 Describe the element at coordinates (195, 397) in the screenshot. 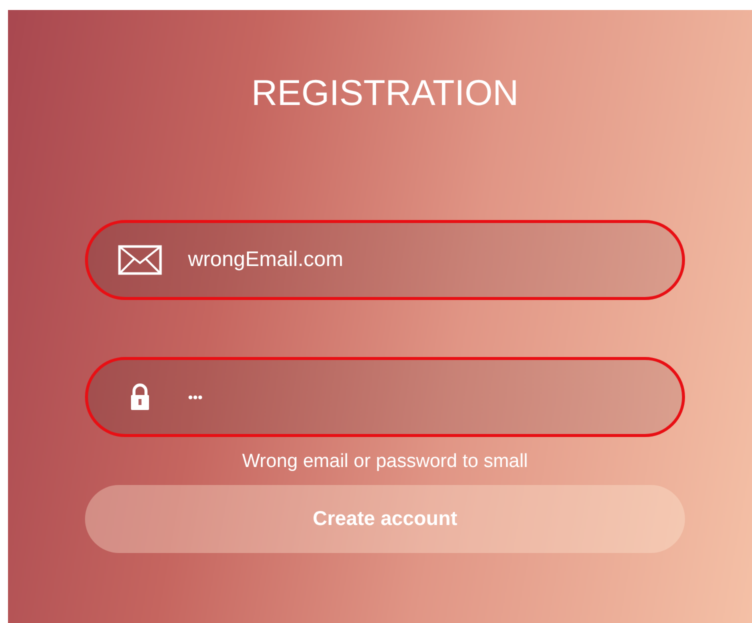

I see `masked-password: •••` at that location.